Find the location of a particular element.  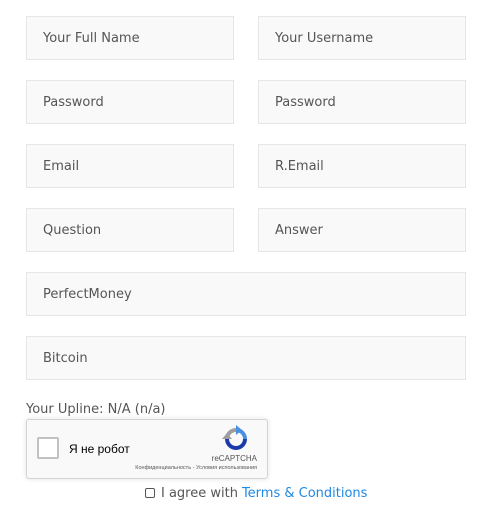

terms-agreement: I agree with Terms & Conditions is located at coordinates (256, 493).